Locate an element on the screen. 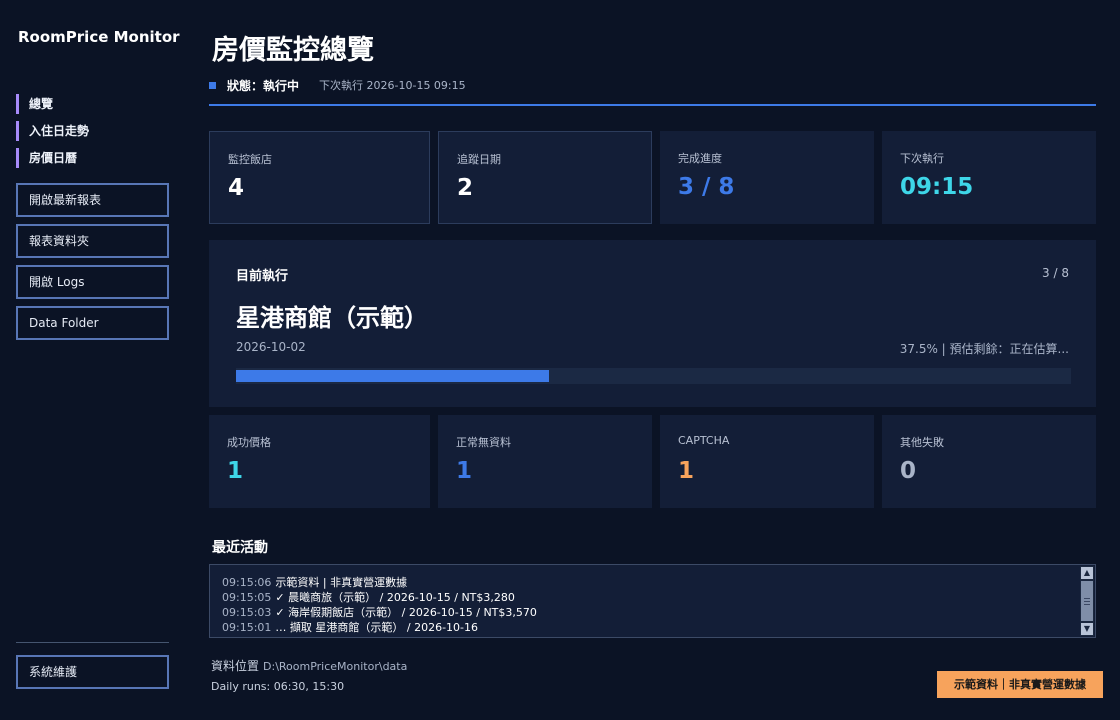 The image size is (1120, 720). data-folder-button: Data Folder is located at coordinates (92, 323).